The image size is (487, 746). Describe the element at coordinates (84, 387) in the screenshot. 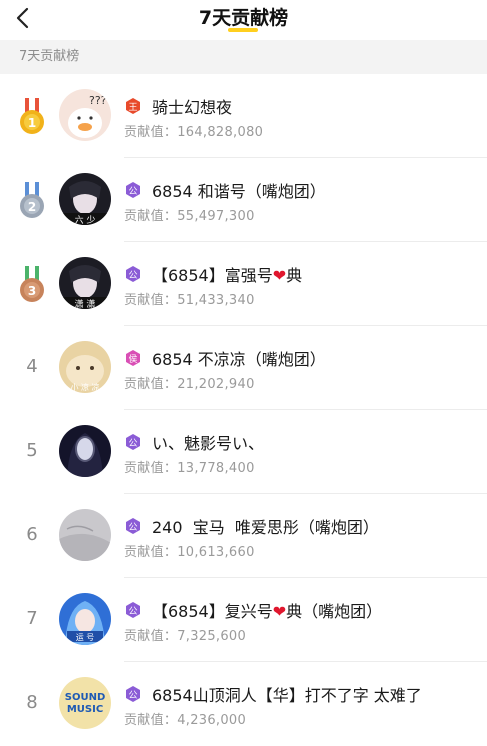

I see `svg-text: 小 凉 凉` at that location.